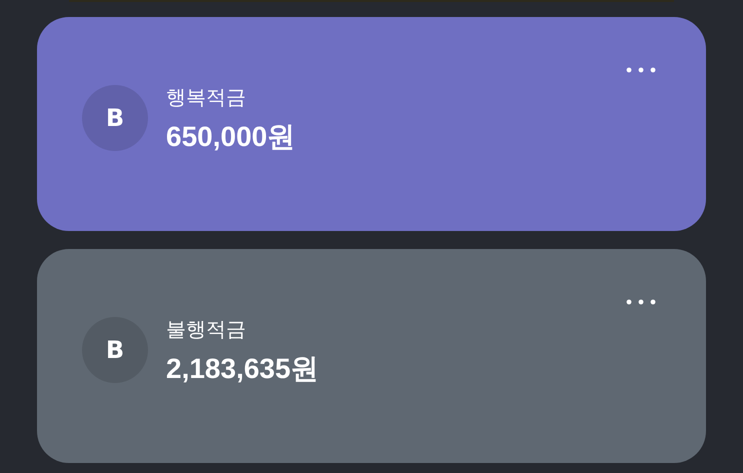 This screenshot has height=473, width=743. I want to click on account-balance: 650,000원, so click(231, 137).